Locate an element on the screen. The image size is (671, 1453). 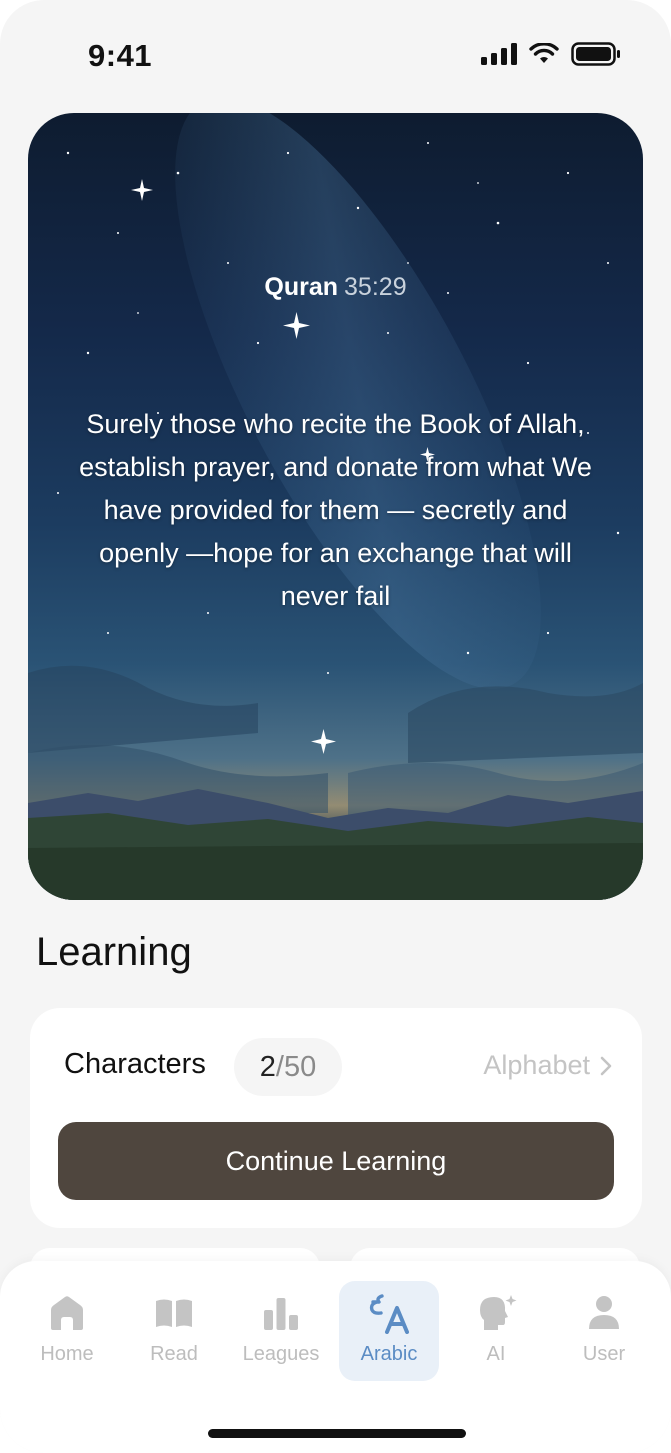
bar-chart-icon is located at coordinates (281, 1313).